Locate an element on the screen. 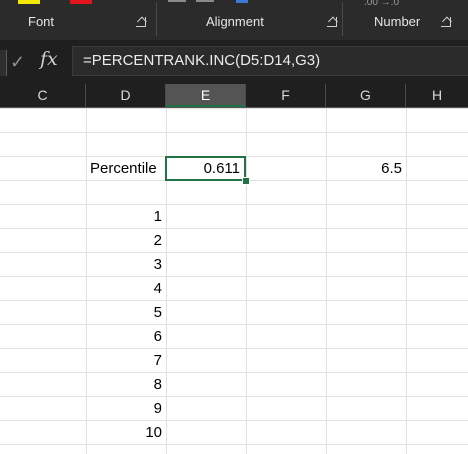  formula-bar: ✓ fx =PERCENTRANK.INC(D5:D14,G3) is located at coordinates (234, 62).